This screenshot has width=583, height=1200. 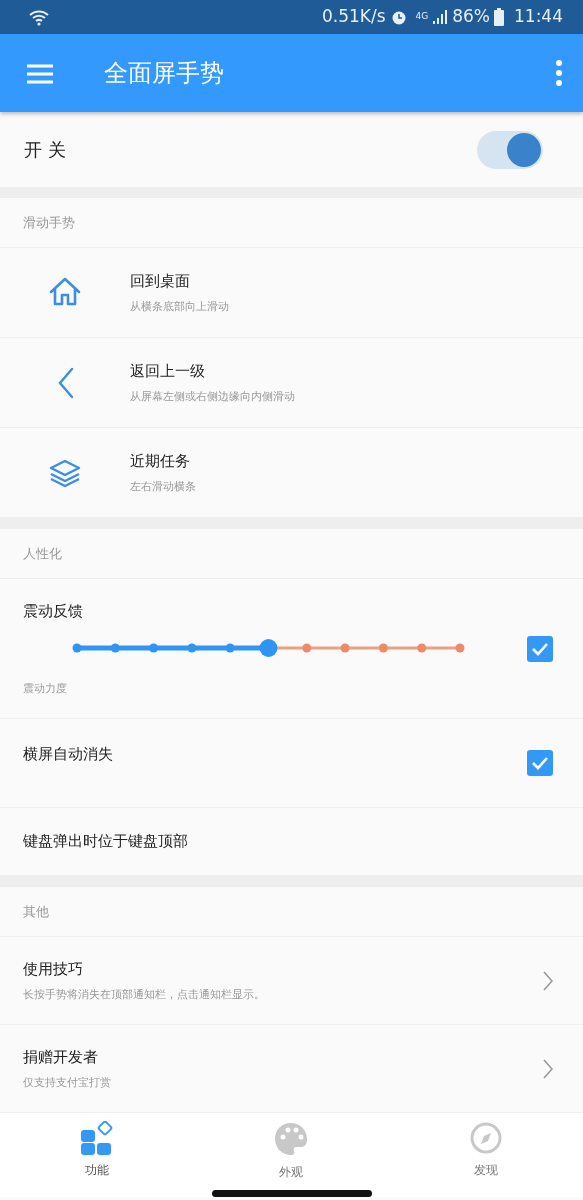 What do you see at coordinates (538, 17) in the screenshot?
I see `clock: 11:44` at bounding box center [538, 17].